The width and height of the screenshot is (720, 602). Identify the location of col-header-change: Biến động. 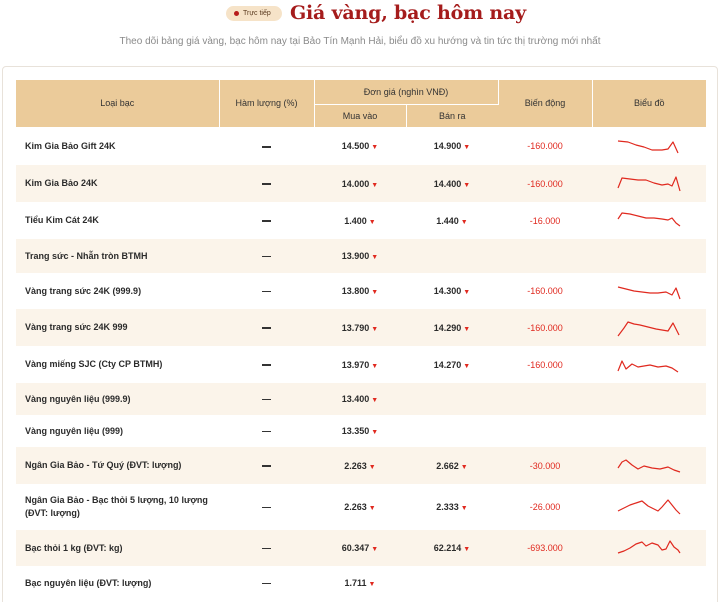
(545, 104).